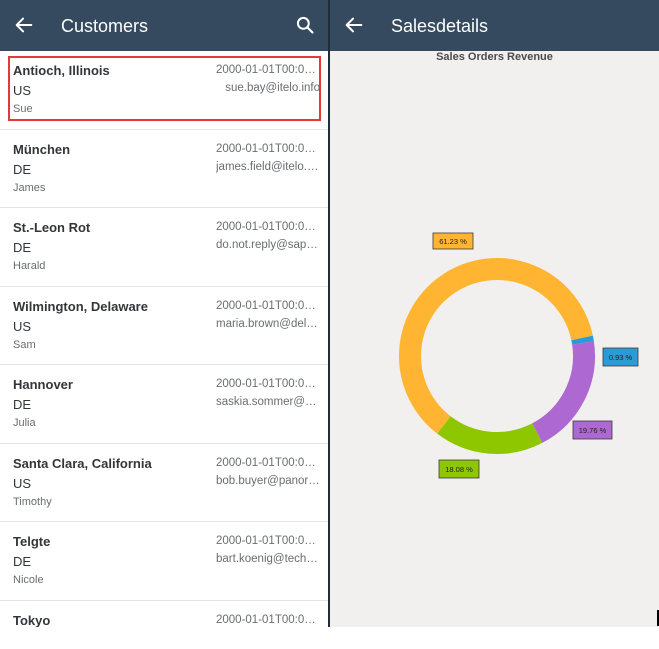 The width and height of the screenshot is (659, 649). What do you see at coordinates (164, 25) in the screenshot?
I see `customers-header: Customers` at bounding box center [164, 25].